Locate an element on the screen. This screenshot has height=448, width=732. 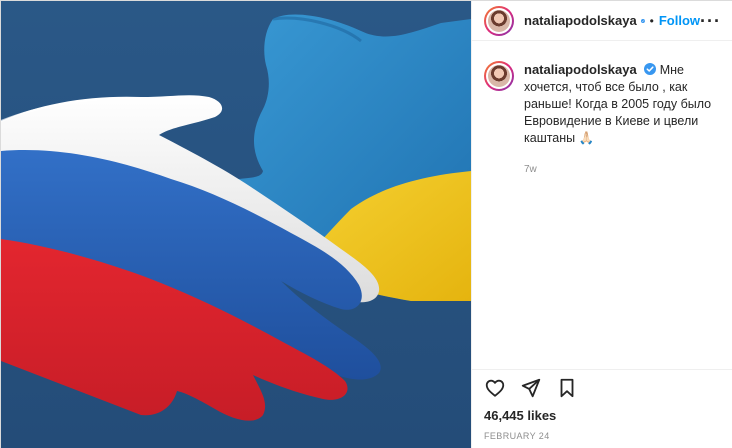
heart-icon is located at coordinates (495, 388).